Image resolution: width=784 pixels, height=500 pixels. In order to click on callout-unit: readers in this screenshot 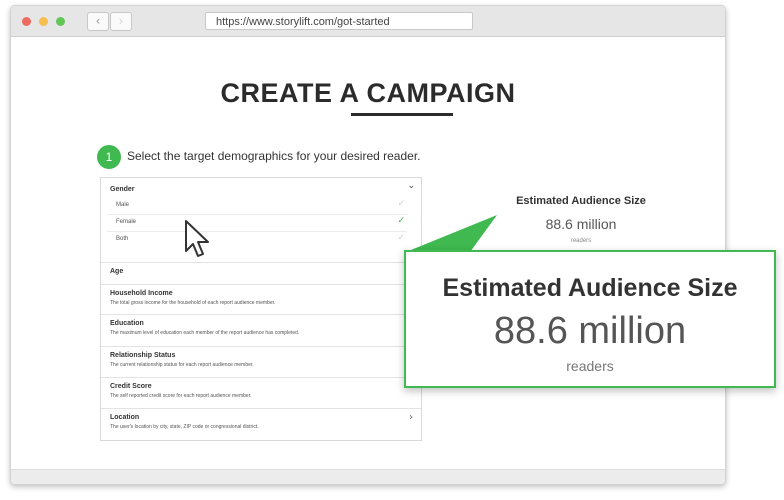, I will do `click(590, 366)`.